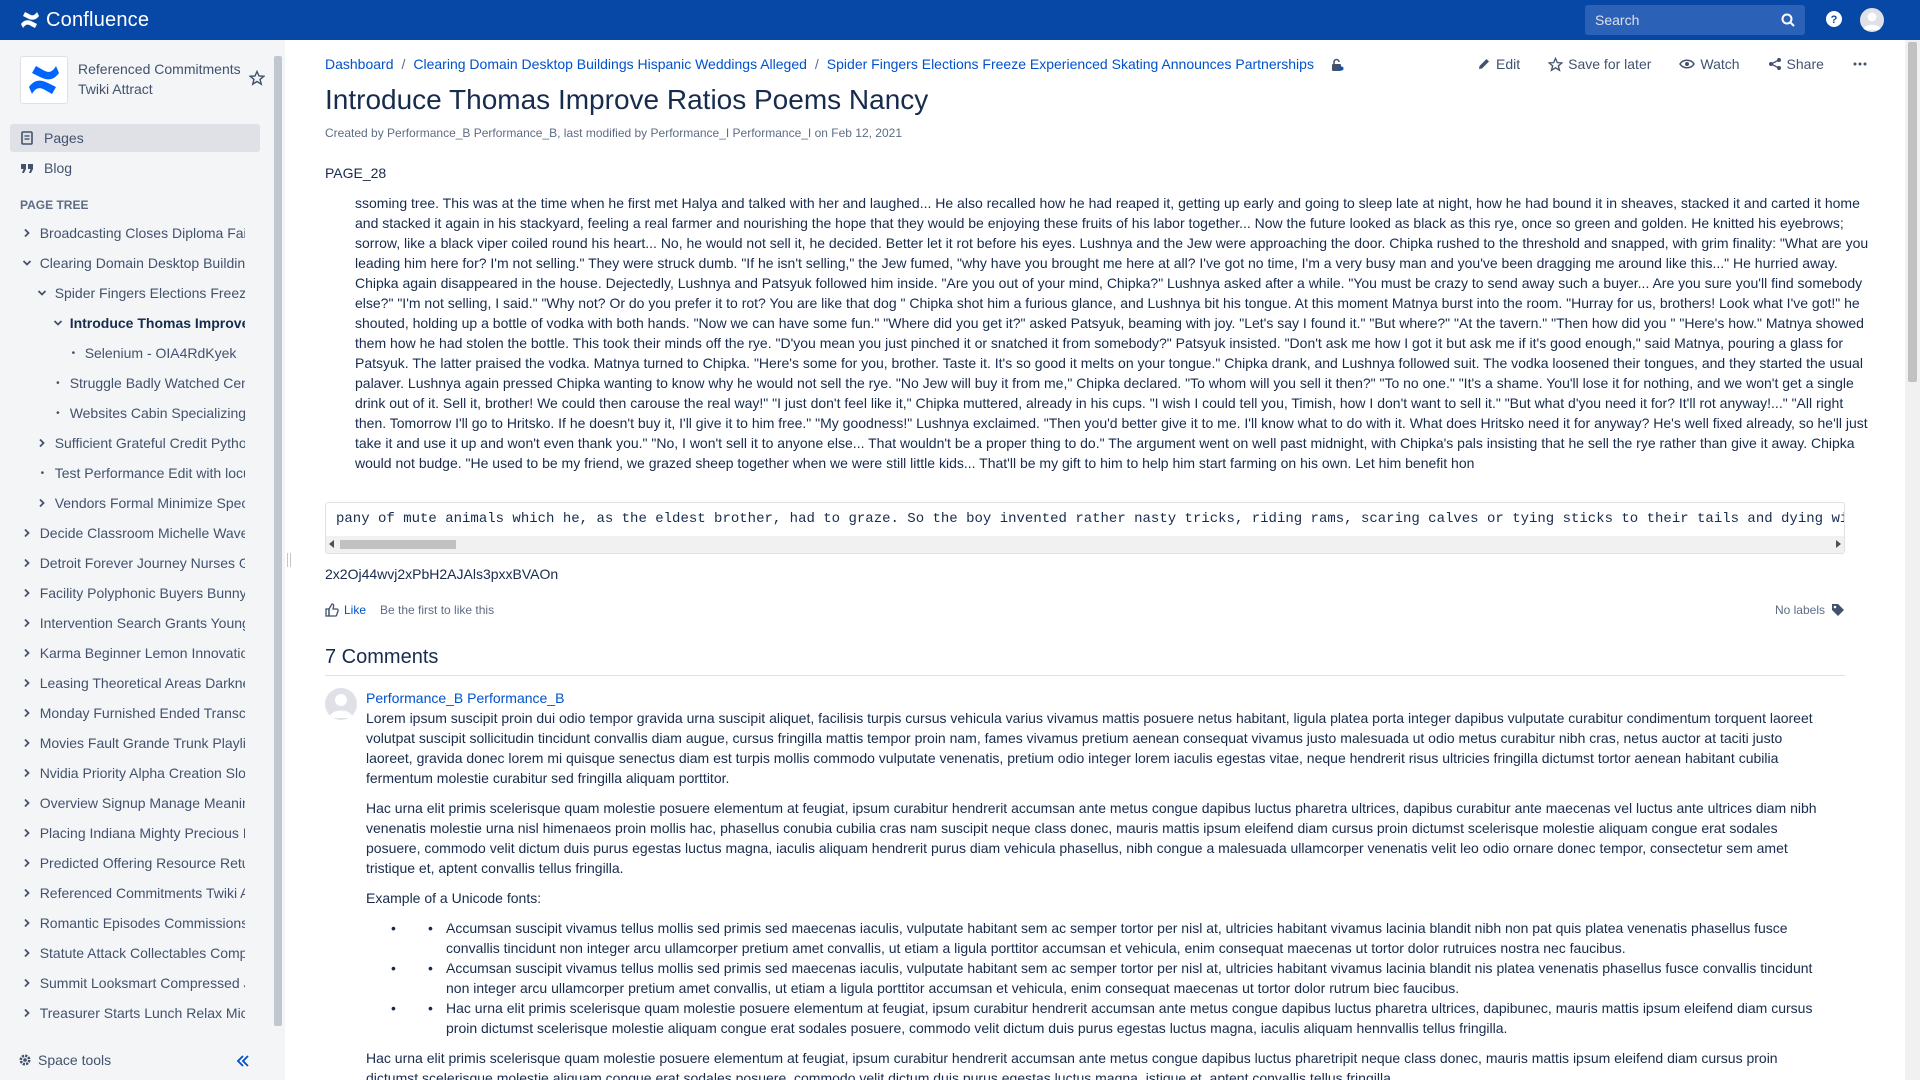  I want to click on unlock-icon, so click(1337, 65).